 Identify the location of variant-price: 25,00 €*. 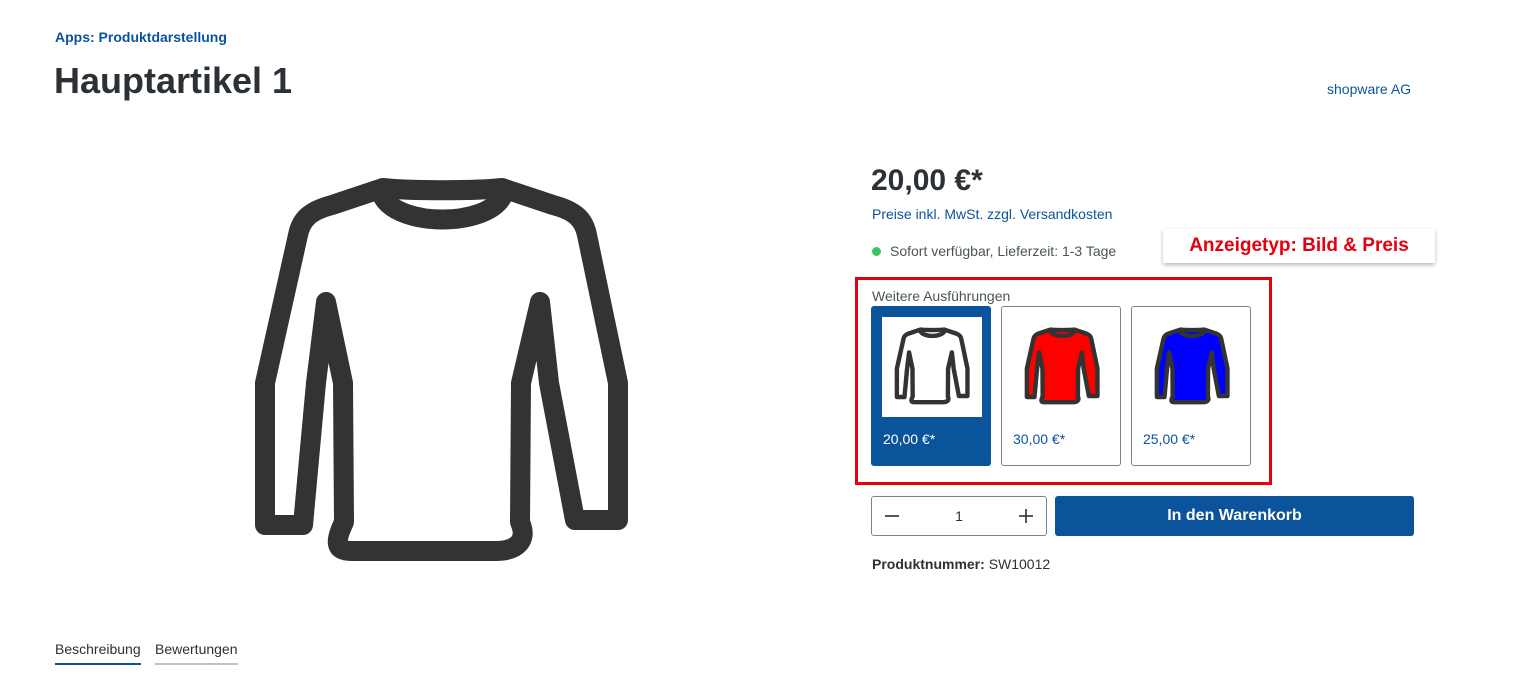
(1169, 439).